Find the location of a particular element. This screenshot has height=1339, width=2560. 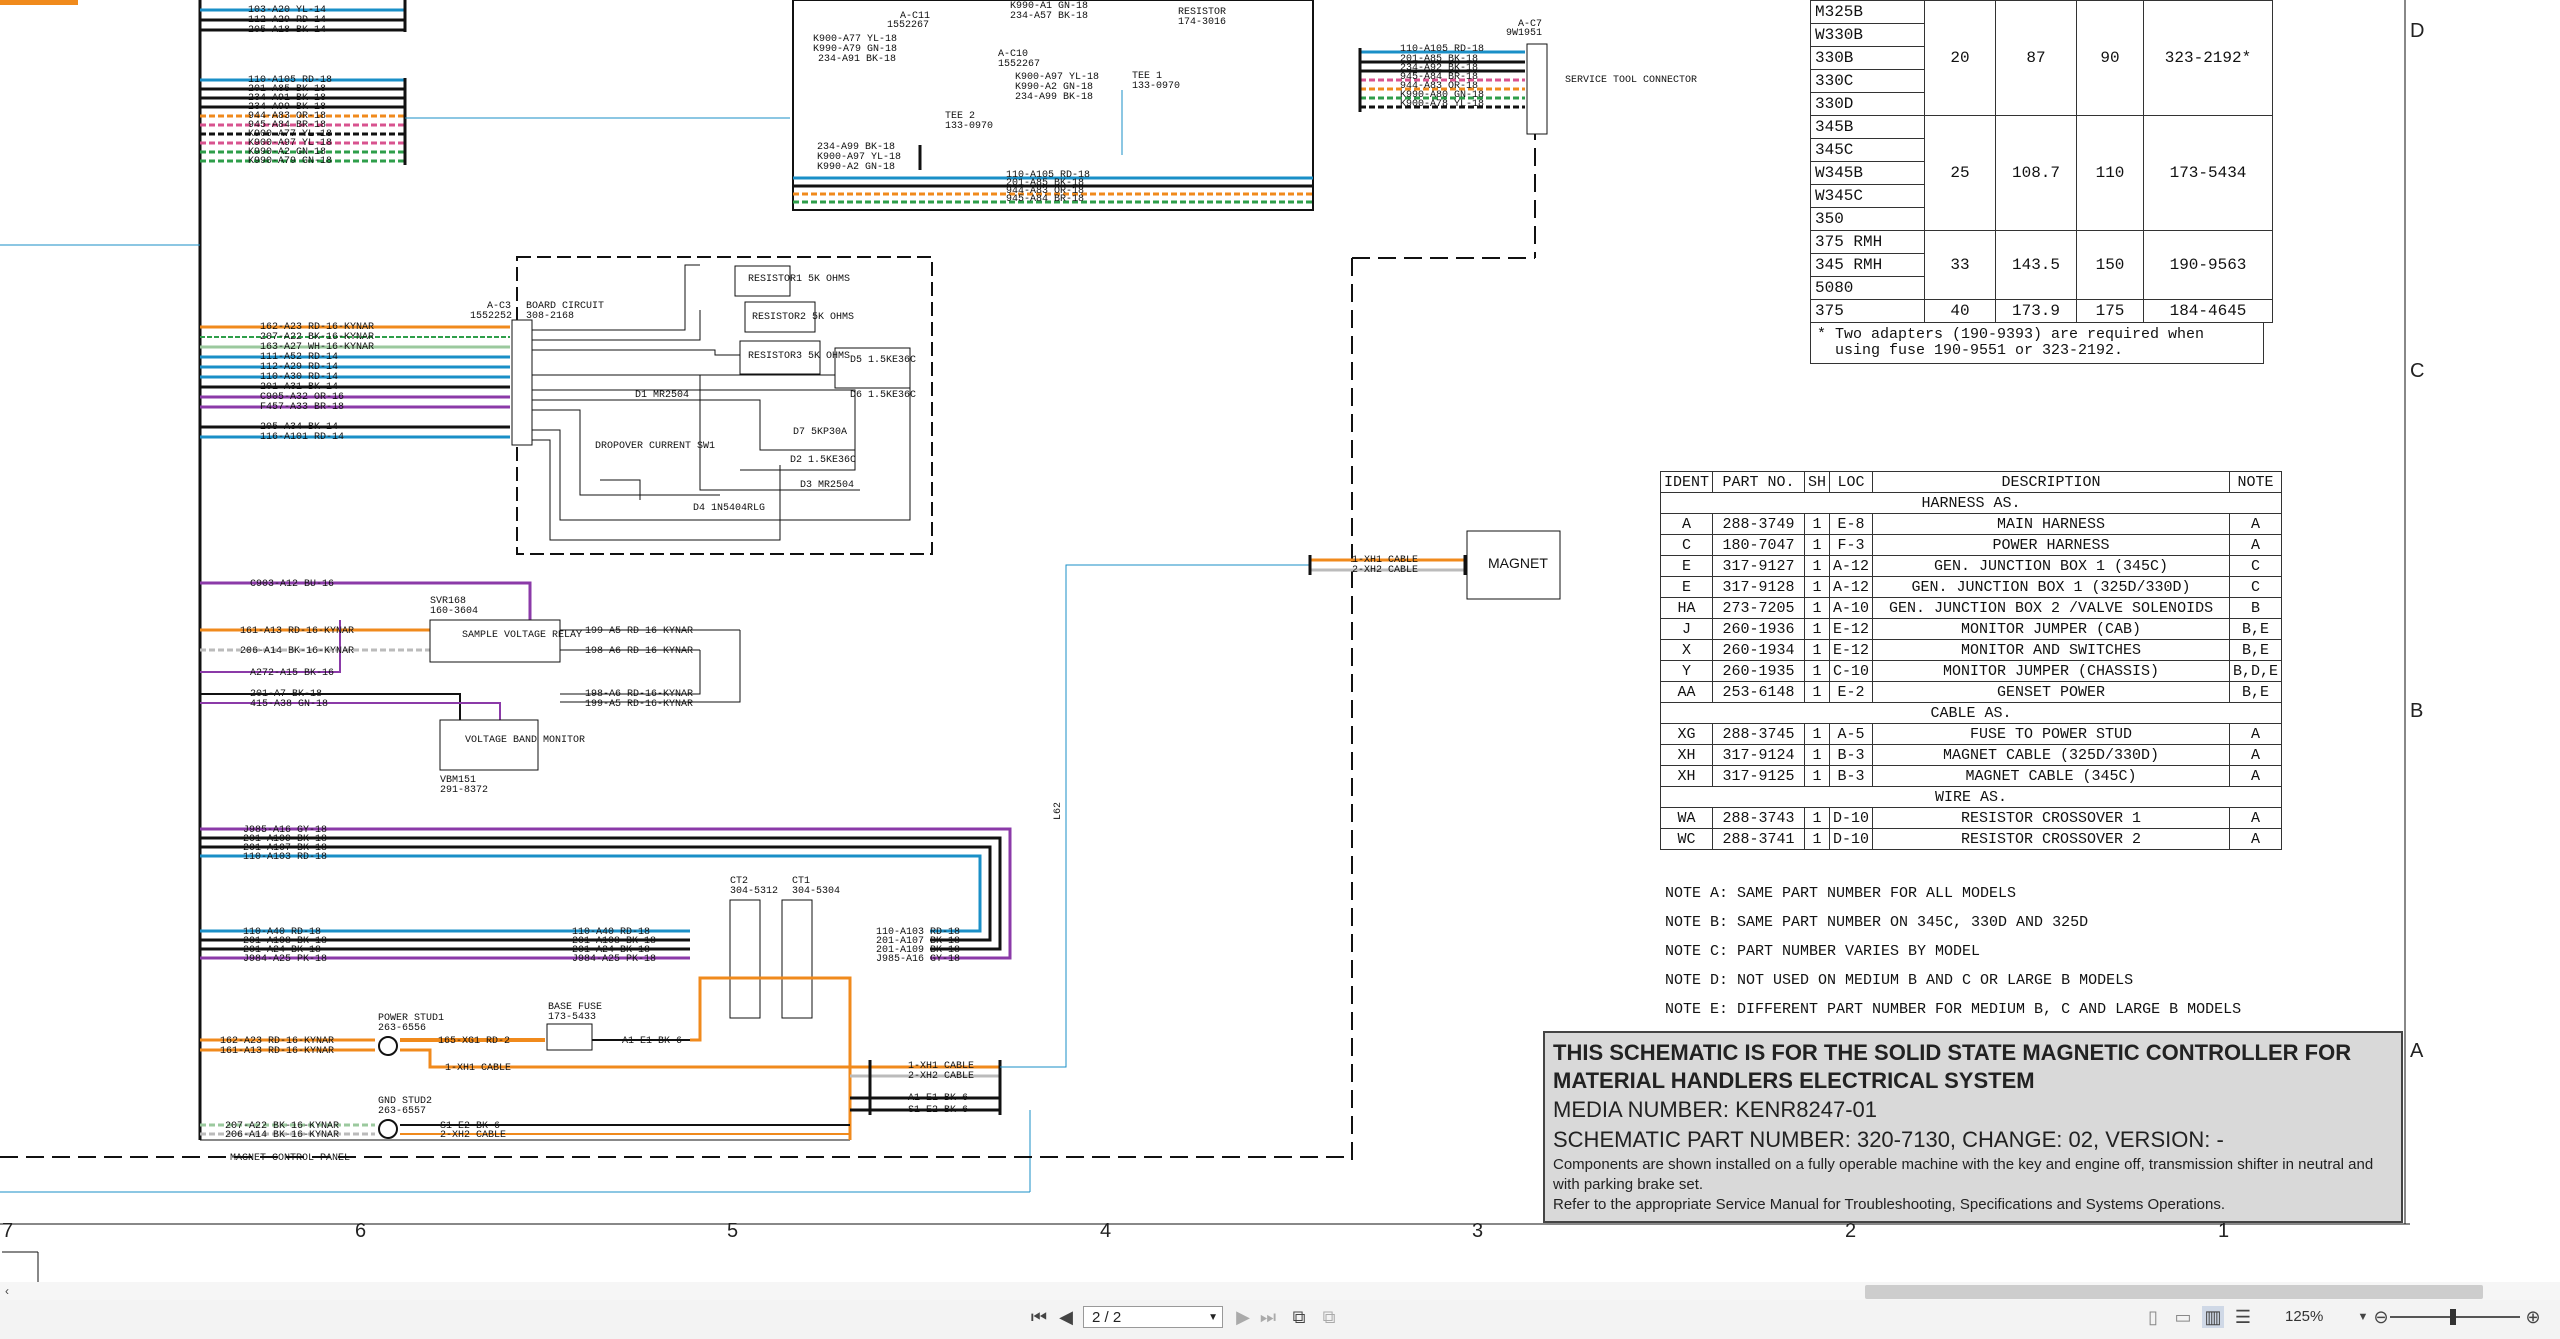

copy-page-icon: ⧉ is located at coordinates (1299, 1317).